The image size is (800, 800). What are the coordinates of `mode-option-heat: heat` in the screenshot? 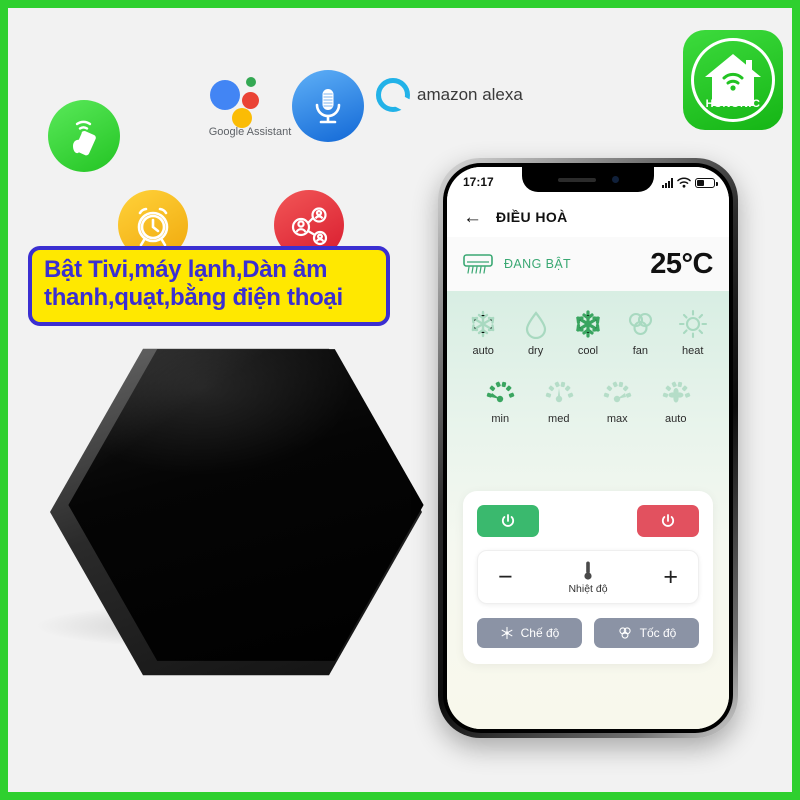 It's located at (693, 333).